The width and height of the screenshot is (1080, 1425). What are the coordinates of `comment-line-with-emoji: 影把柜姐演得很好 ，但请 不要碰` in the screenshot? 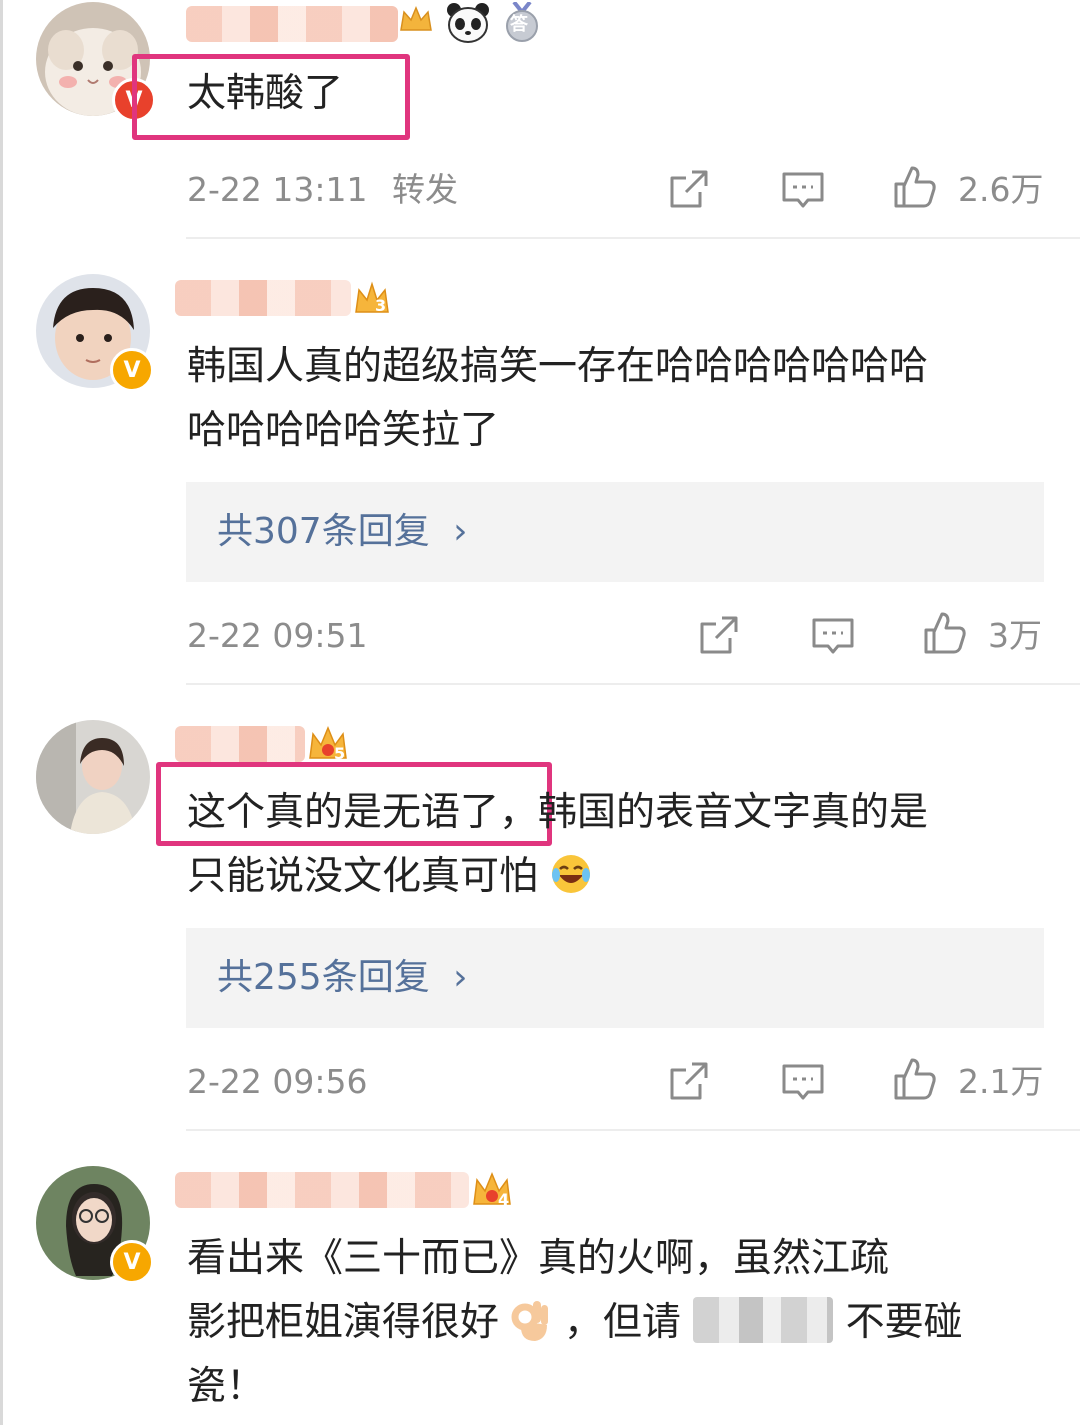 It's located at (575, 1323).